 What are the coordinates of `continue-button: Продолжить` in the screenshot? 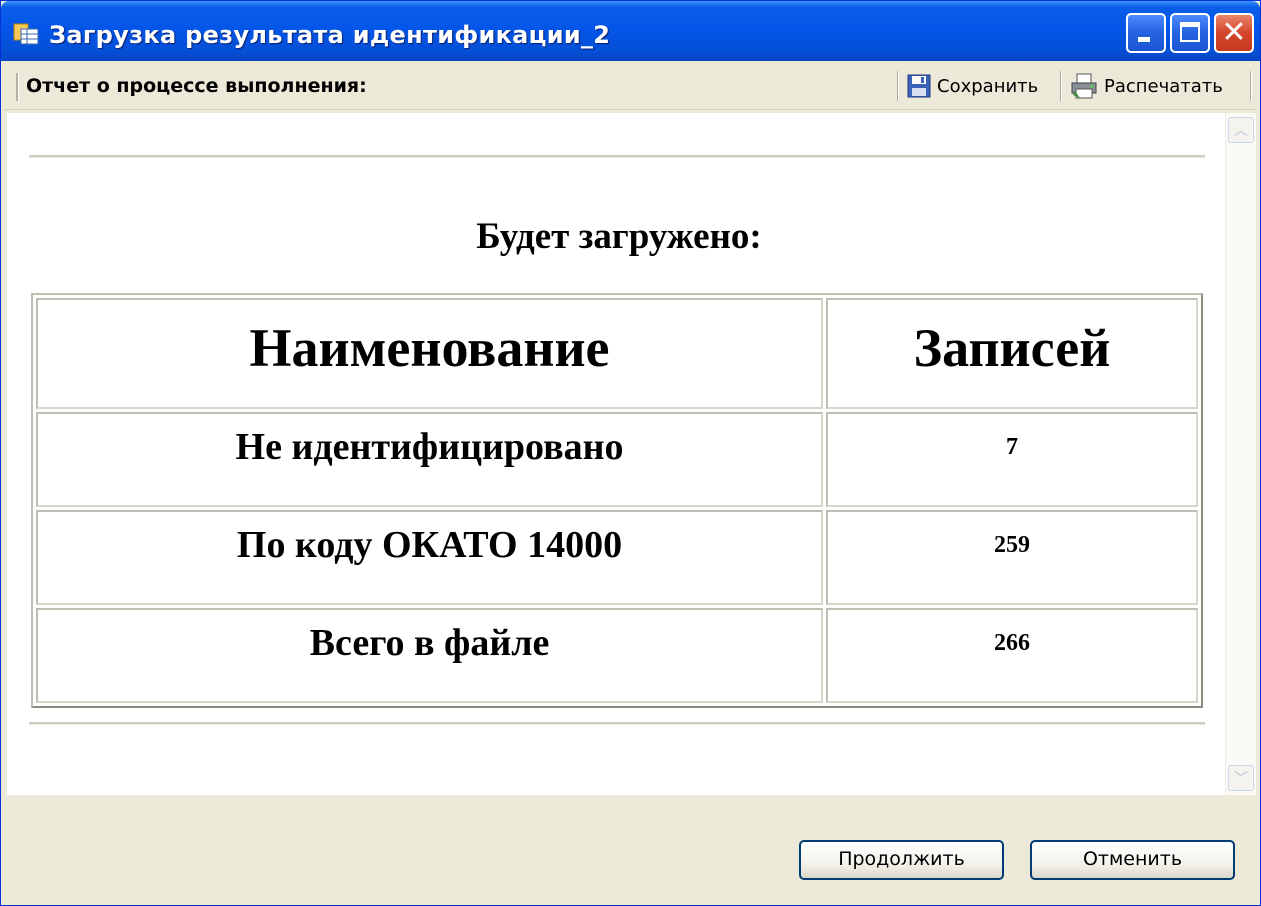 It's located at (901, 860).